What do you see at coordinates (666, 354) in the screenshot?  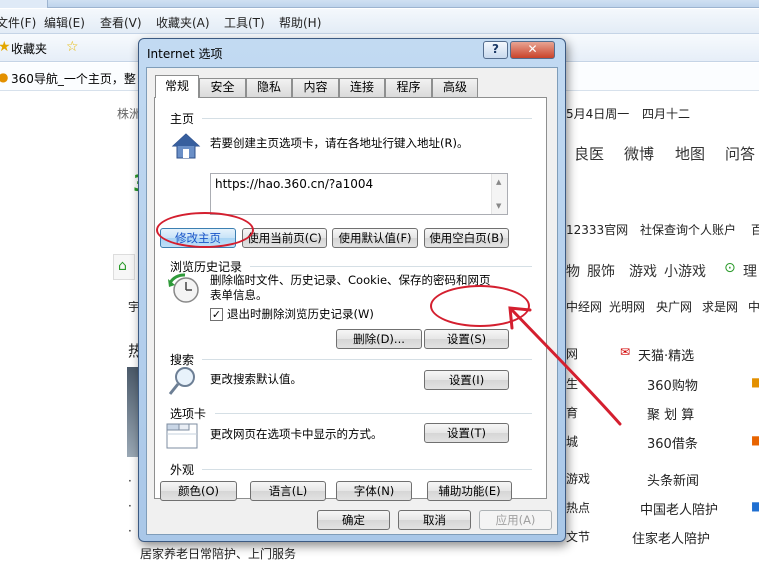 I see `right-link: 天猫·精选` at bounding box center [666, 354].